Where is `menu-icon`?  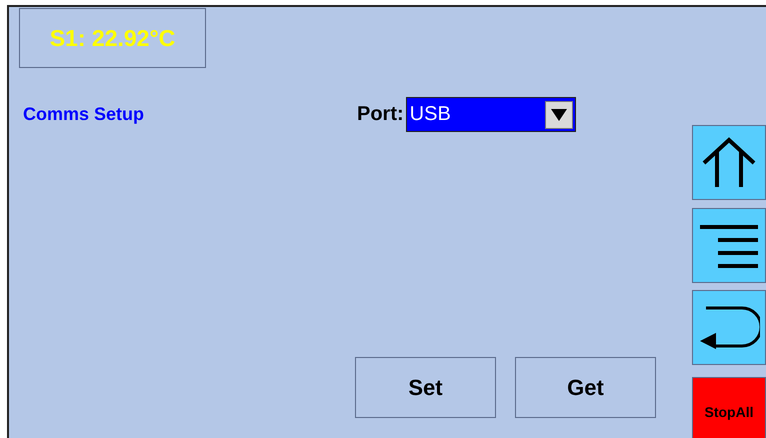 menu-icon is located at coordinates (729, 246).